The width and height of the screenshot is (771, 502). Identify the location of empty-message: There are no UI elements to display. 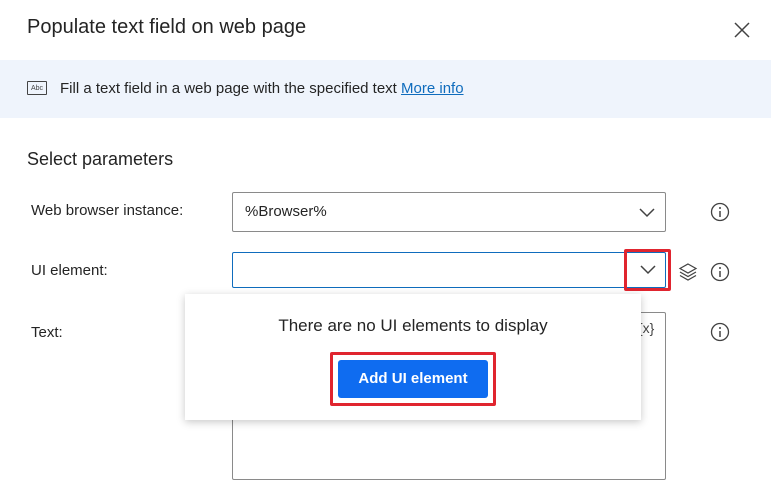
(413, 325).